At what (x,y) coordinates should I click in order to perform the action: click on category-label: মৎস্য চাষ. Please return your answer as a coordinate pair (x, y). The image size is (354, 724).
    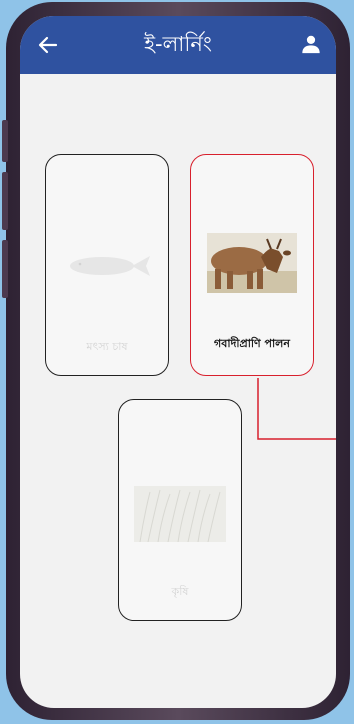
    Looking at the image, I should click on (107, 346).